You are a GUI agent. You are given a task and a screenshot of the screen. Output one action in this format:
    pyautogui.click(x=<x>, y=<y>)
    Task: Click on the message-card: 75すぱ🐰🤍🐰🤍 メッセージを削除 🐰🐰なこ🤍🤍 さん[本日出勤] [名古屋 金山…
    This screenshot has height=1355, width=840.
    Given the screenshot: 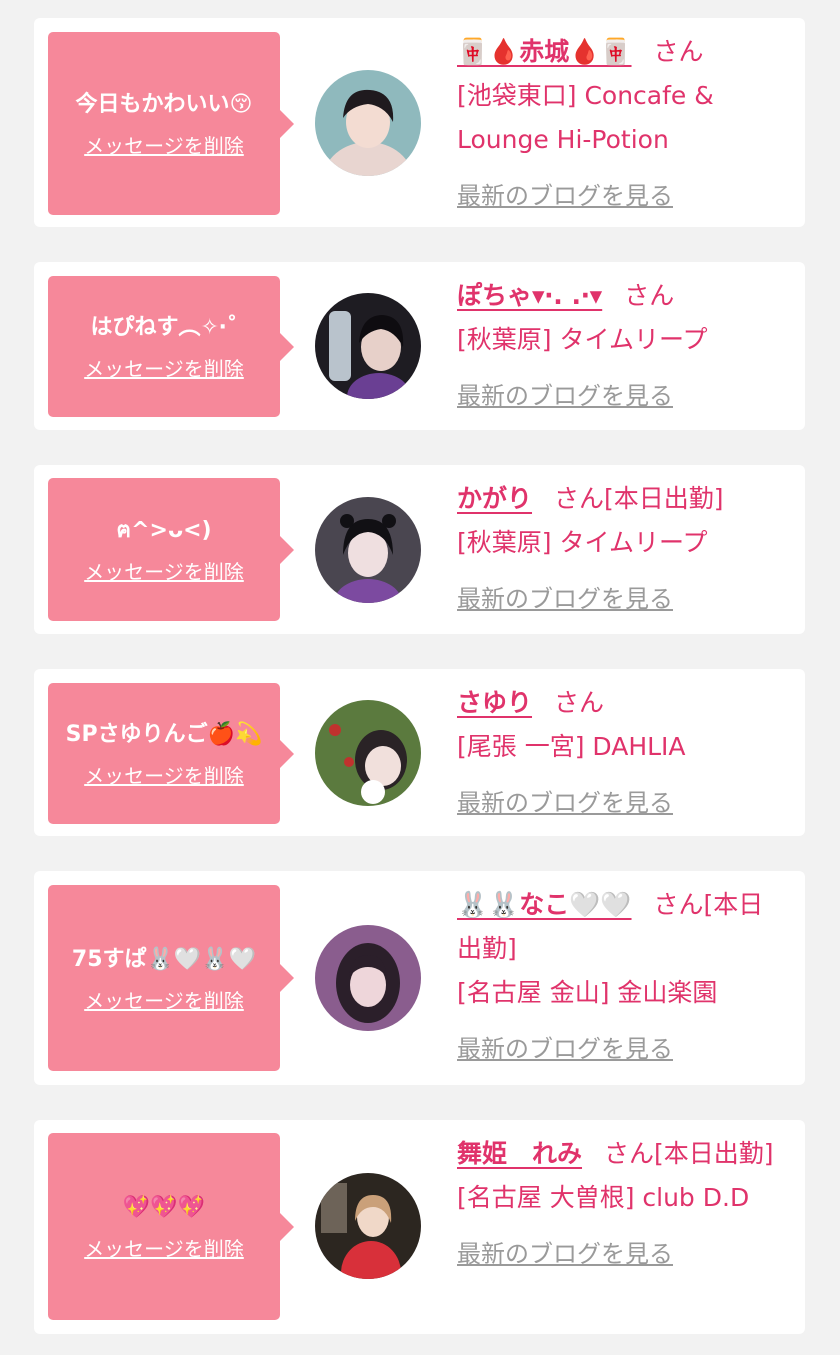 What is the action you would take?
    pyautogui.click(x=419, y=978)
    